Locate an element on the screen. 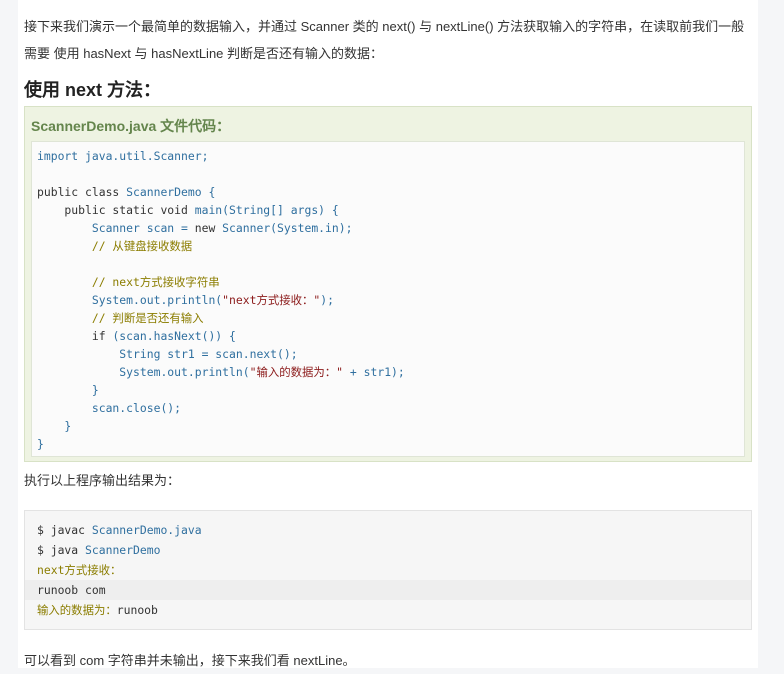 The image size is (784, 674). output-label: 执行以上程序输出结果为： is located at coordinates (102, 480).